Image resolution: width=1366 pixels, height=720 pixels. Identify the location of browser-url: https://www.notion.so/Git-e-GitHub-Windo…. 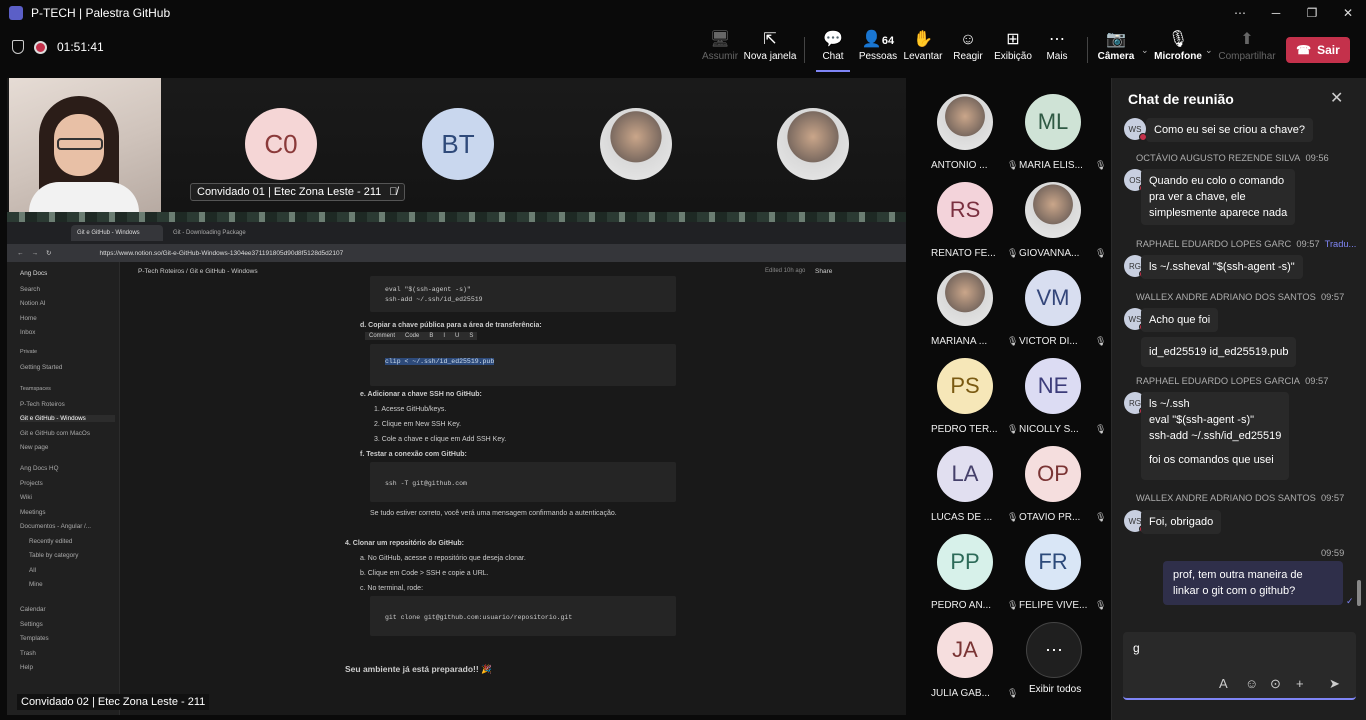
(221, 253).